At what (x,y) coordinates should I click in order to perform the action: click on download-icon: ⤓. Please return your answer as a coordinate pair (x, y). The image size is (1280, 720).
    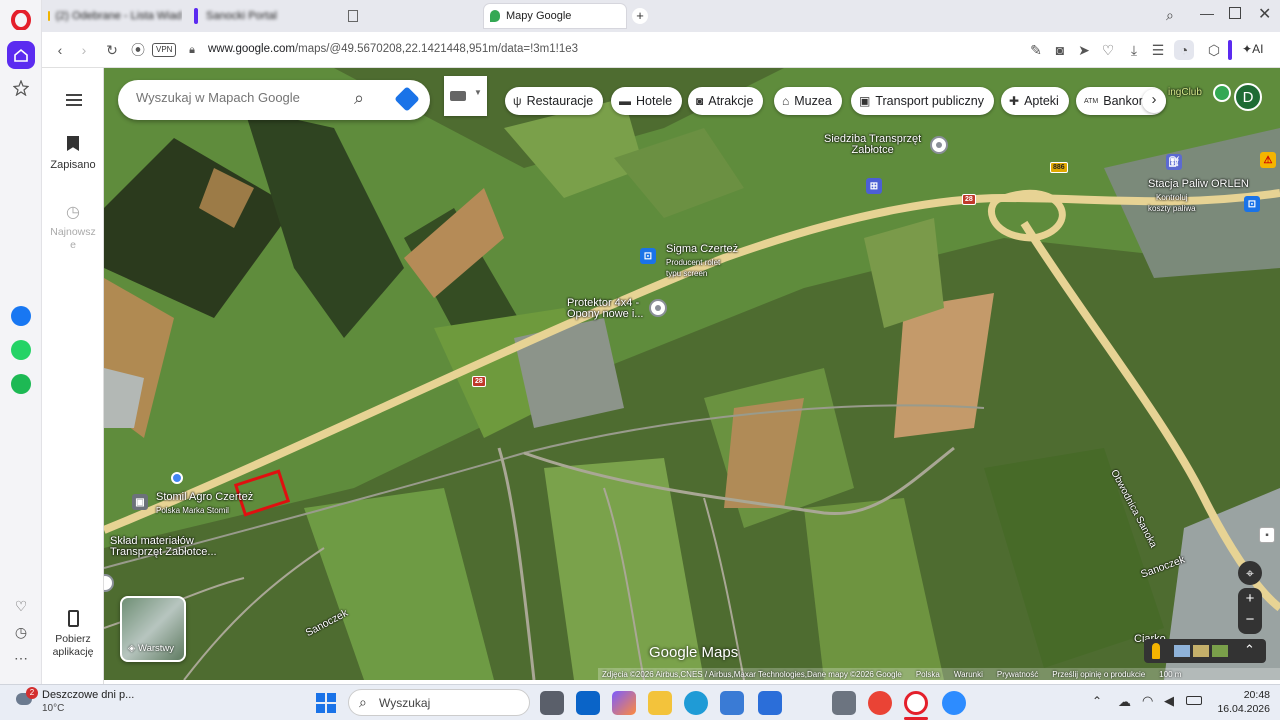
    Looking at the image, I should click on (1134, 50).